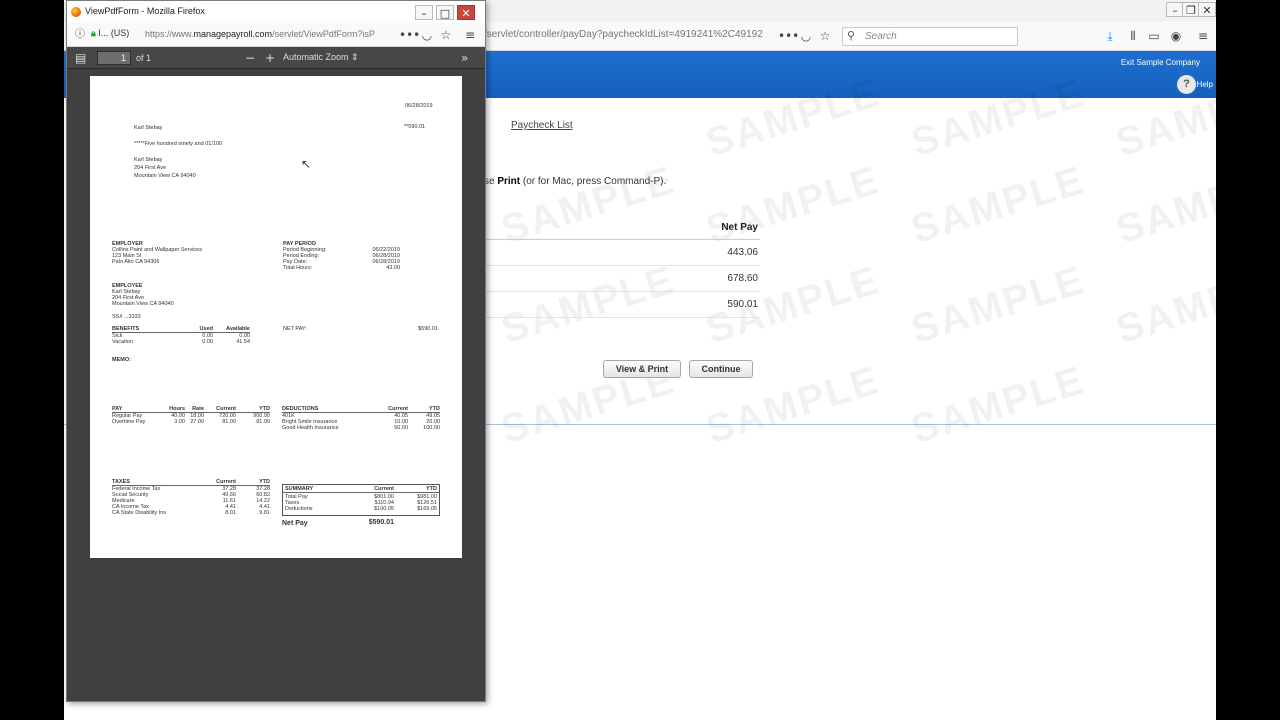  I want to click on pay-period-item-value: 43.00, so click(393, 268).